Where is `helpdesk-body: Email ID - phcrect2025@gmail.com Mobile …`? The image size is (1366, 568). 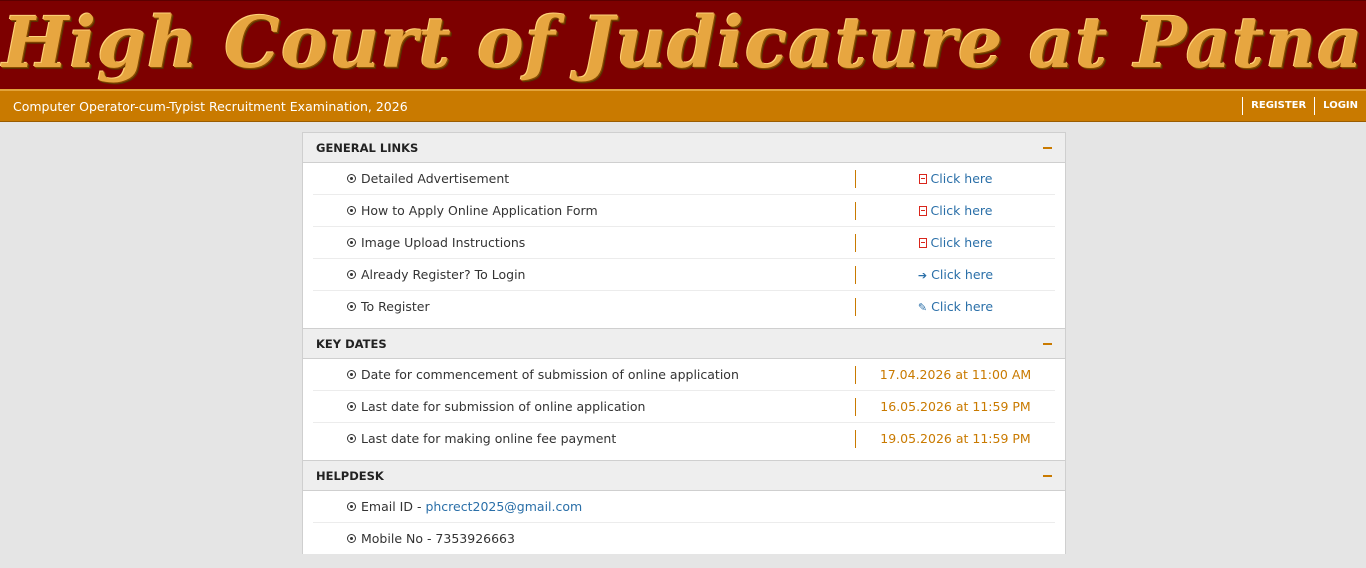
helpdesk-body: Email ID - phcrect2025@gmail.com Mobile … is located at coordinates (684, 522).